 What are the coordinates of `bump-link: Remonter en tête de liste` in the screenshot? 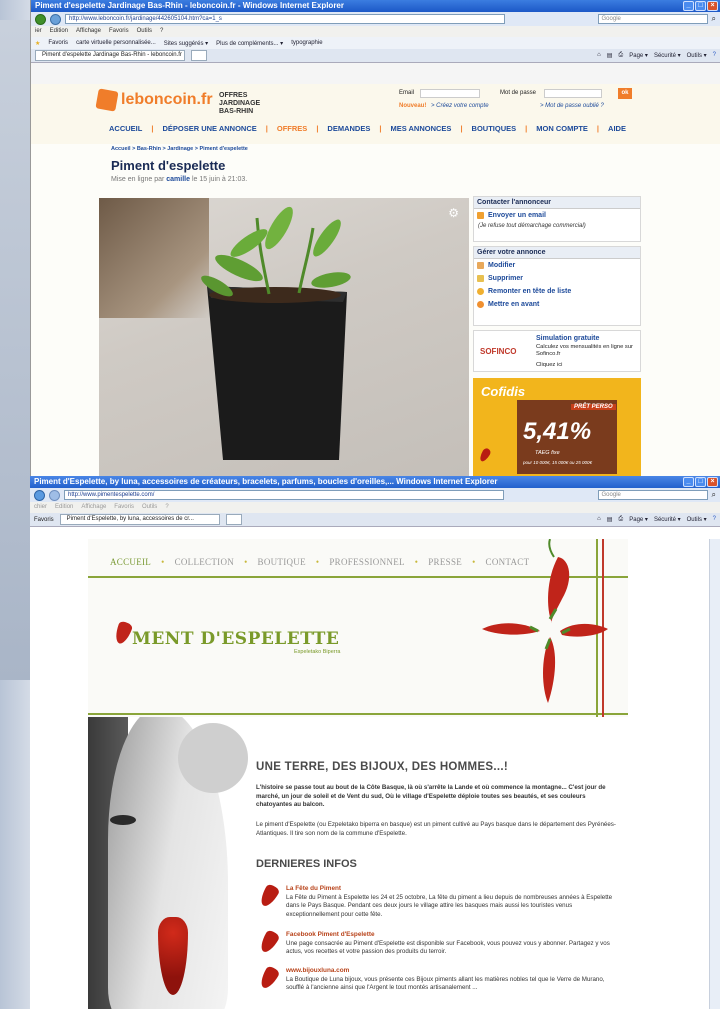 It's located at (557, 291).